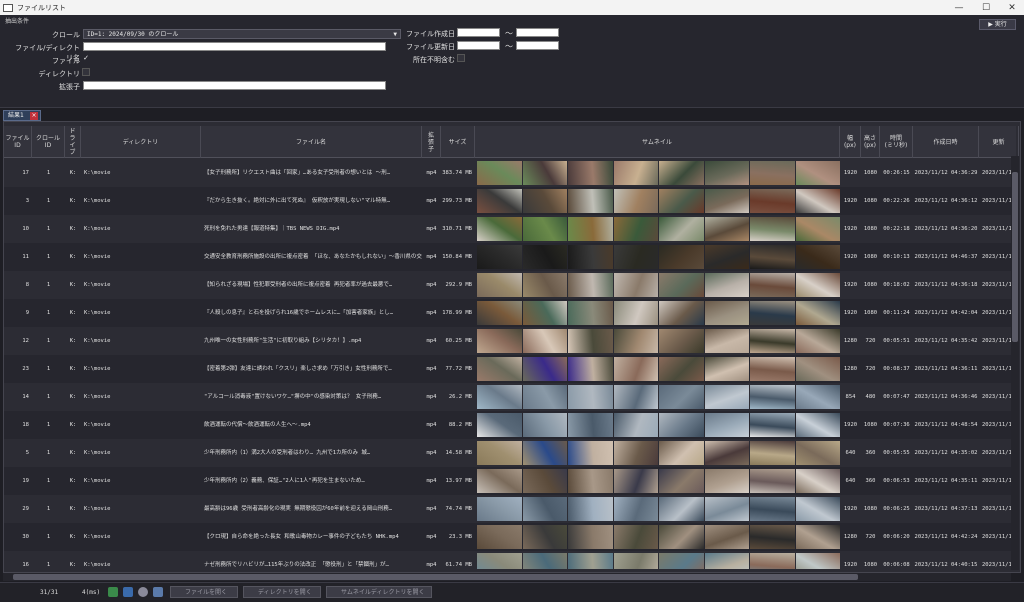 The height and width of the screenshot is (602, 1024). I want to click on directory-checkbox, so click(86, 72).